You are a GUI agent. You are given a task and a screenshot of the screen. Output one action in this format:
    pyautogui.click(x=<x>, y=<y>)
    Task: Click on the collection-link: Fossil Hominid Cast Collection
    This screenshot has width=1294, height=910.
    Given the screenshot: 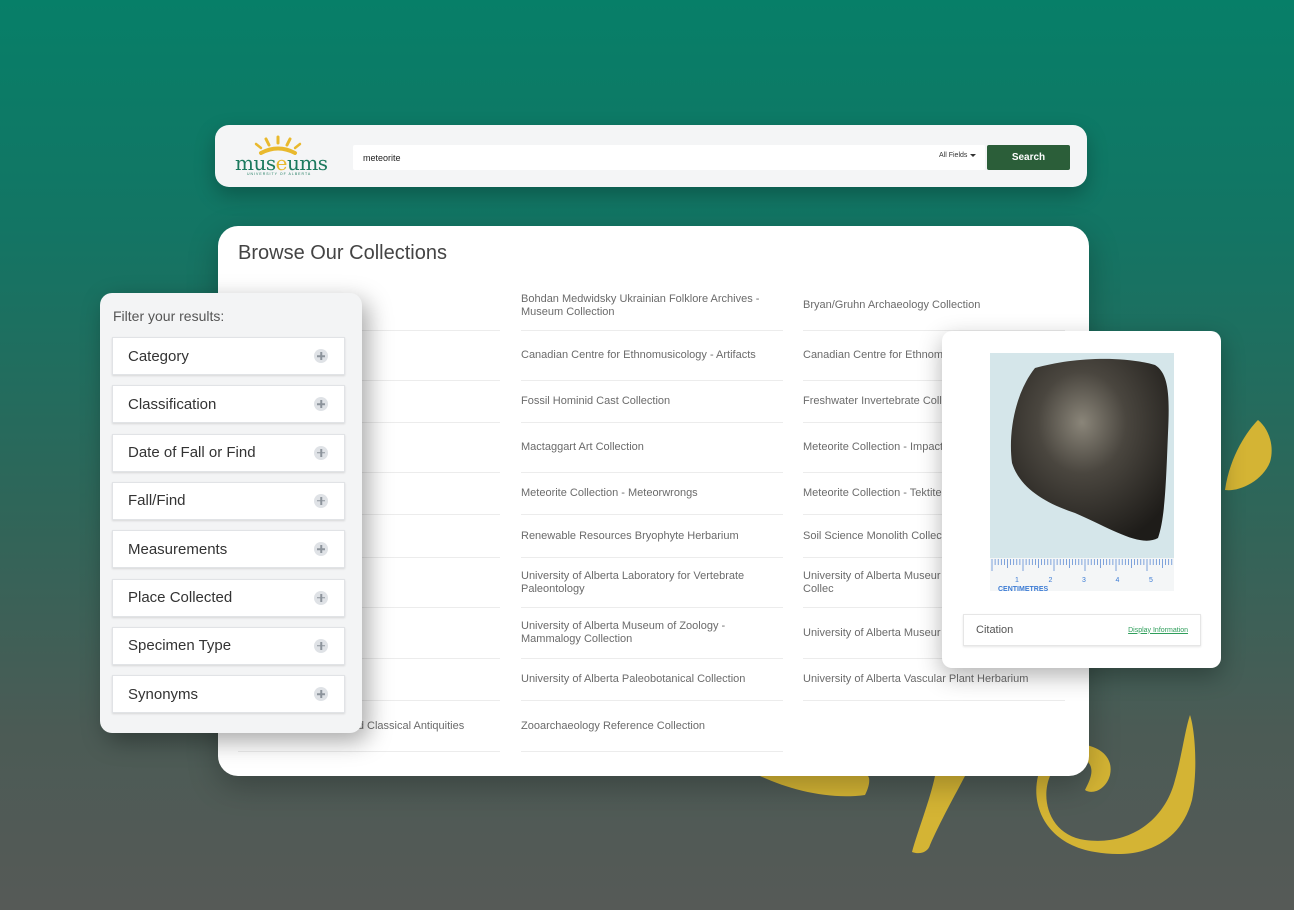 What is the action you would take?
    pyautogui.click(x=652, y=402)
    